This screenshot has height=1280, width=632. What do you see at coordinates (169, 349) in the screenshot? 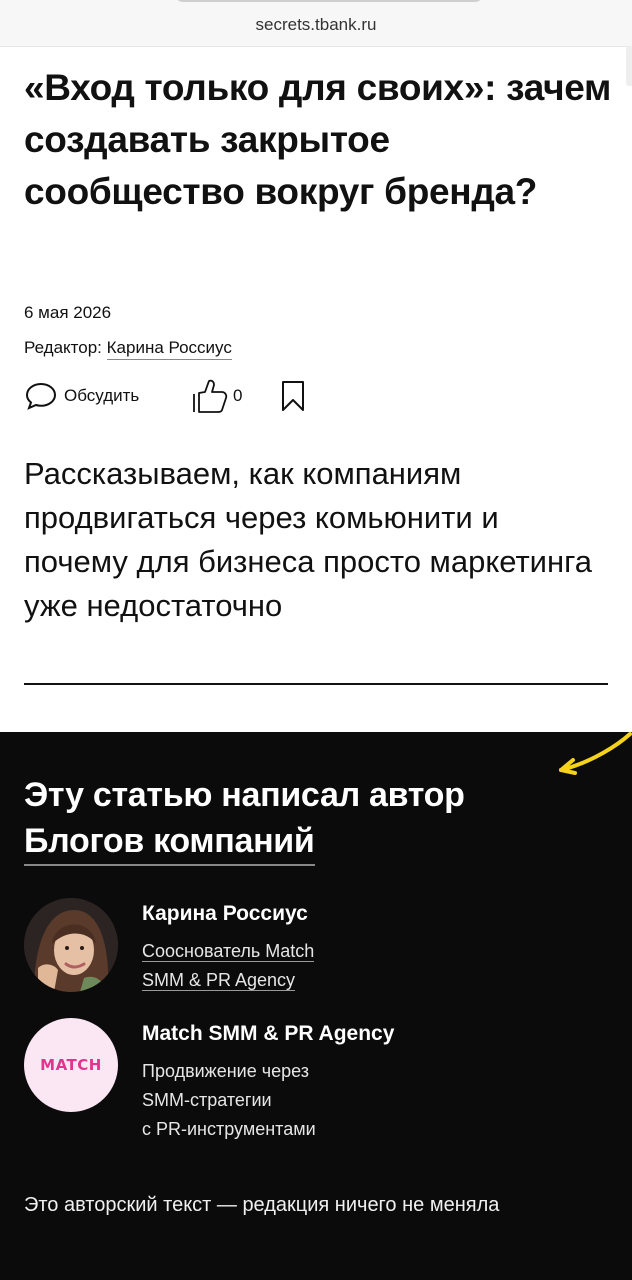
I see `editor-link: Карина Россиус` at bounding box center [169, 349].